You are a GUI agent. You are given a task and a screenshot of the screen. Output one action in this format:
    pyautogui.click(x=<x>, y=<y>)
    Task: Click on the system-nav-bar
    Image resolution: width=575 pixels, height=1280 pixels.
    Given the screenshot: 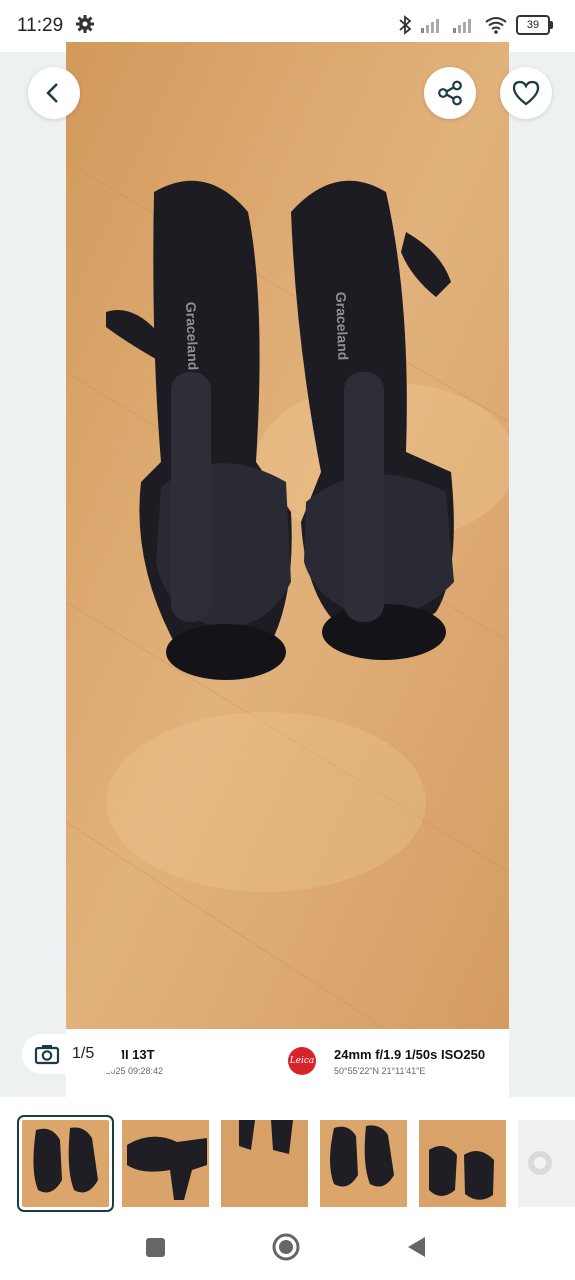 What is the action you would take?
    pyautogui.click(x=287, y=1251)
    